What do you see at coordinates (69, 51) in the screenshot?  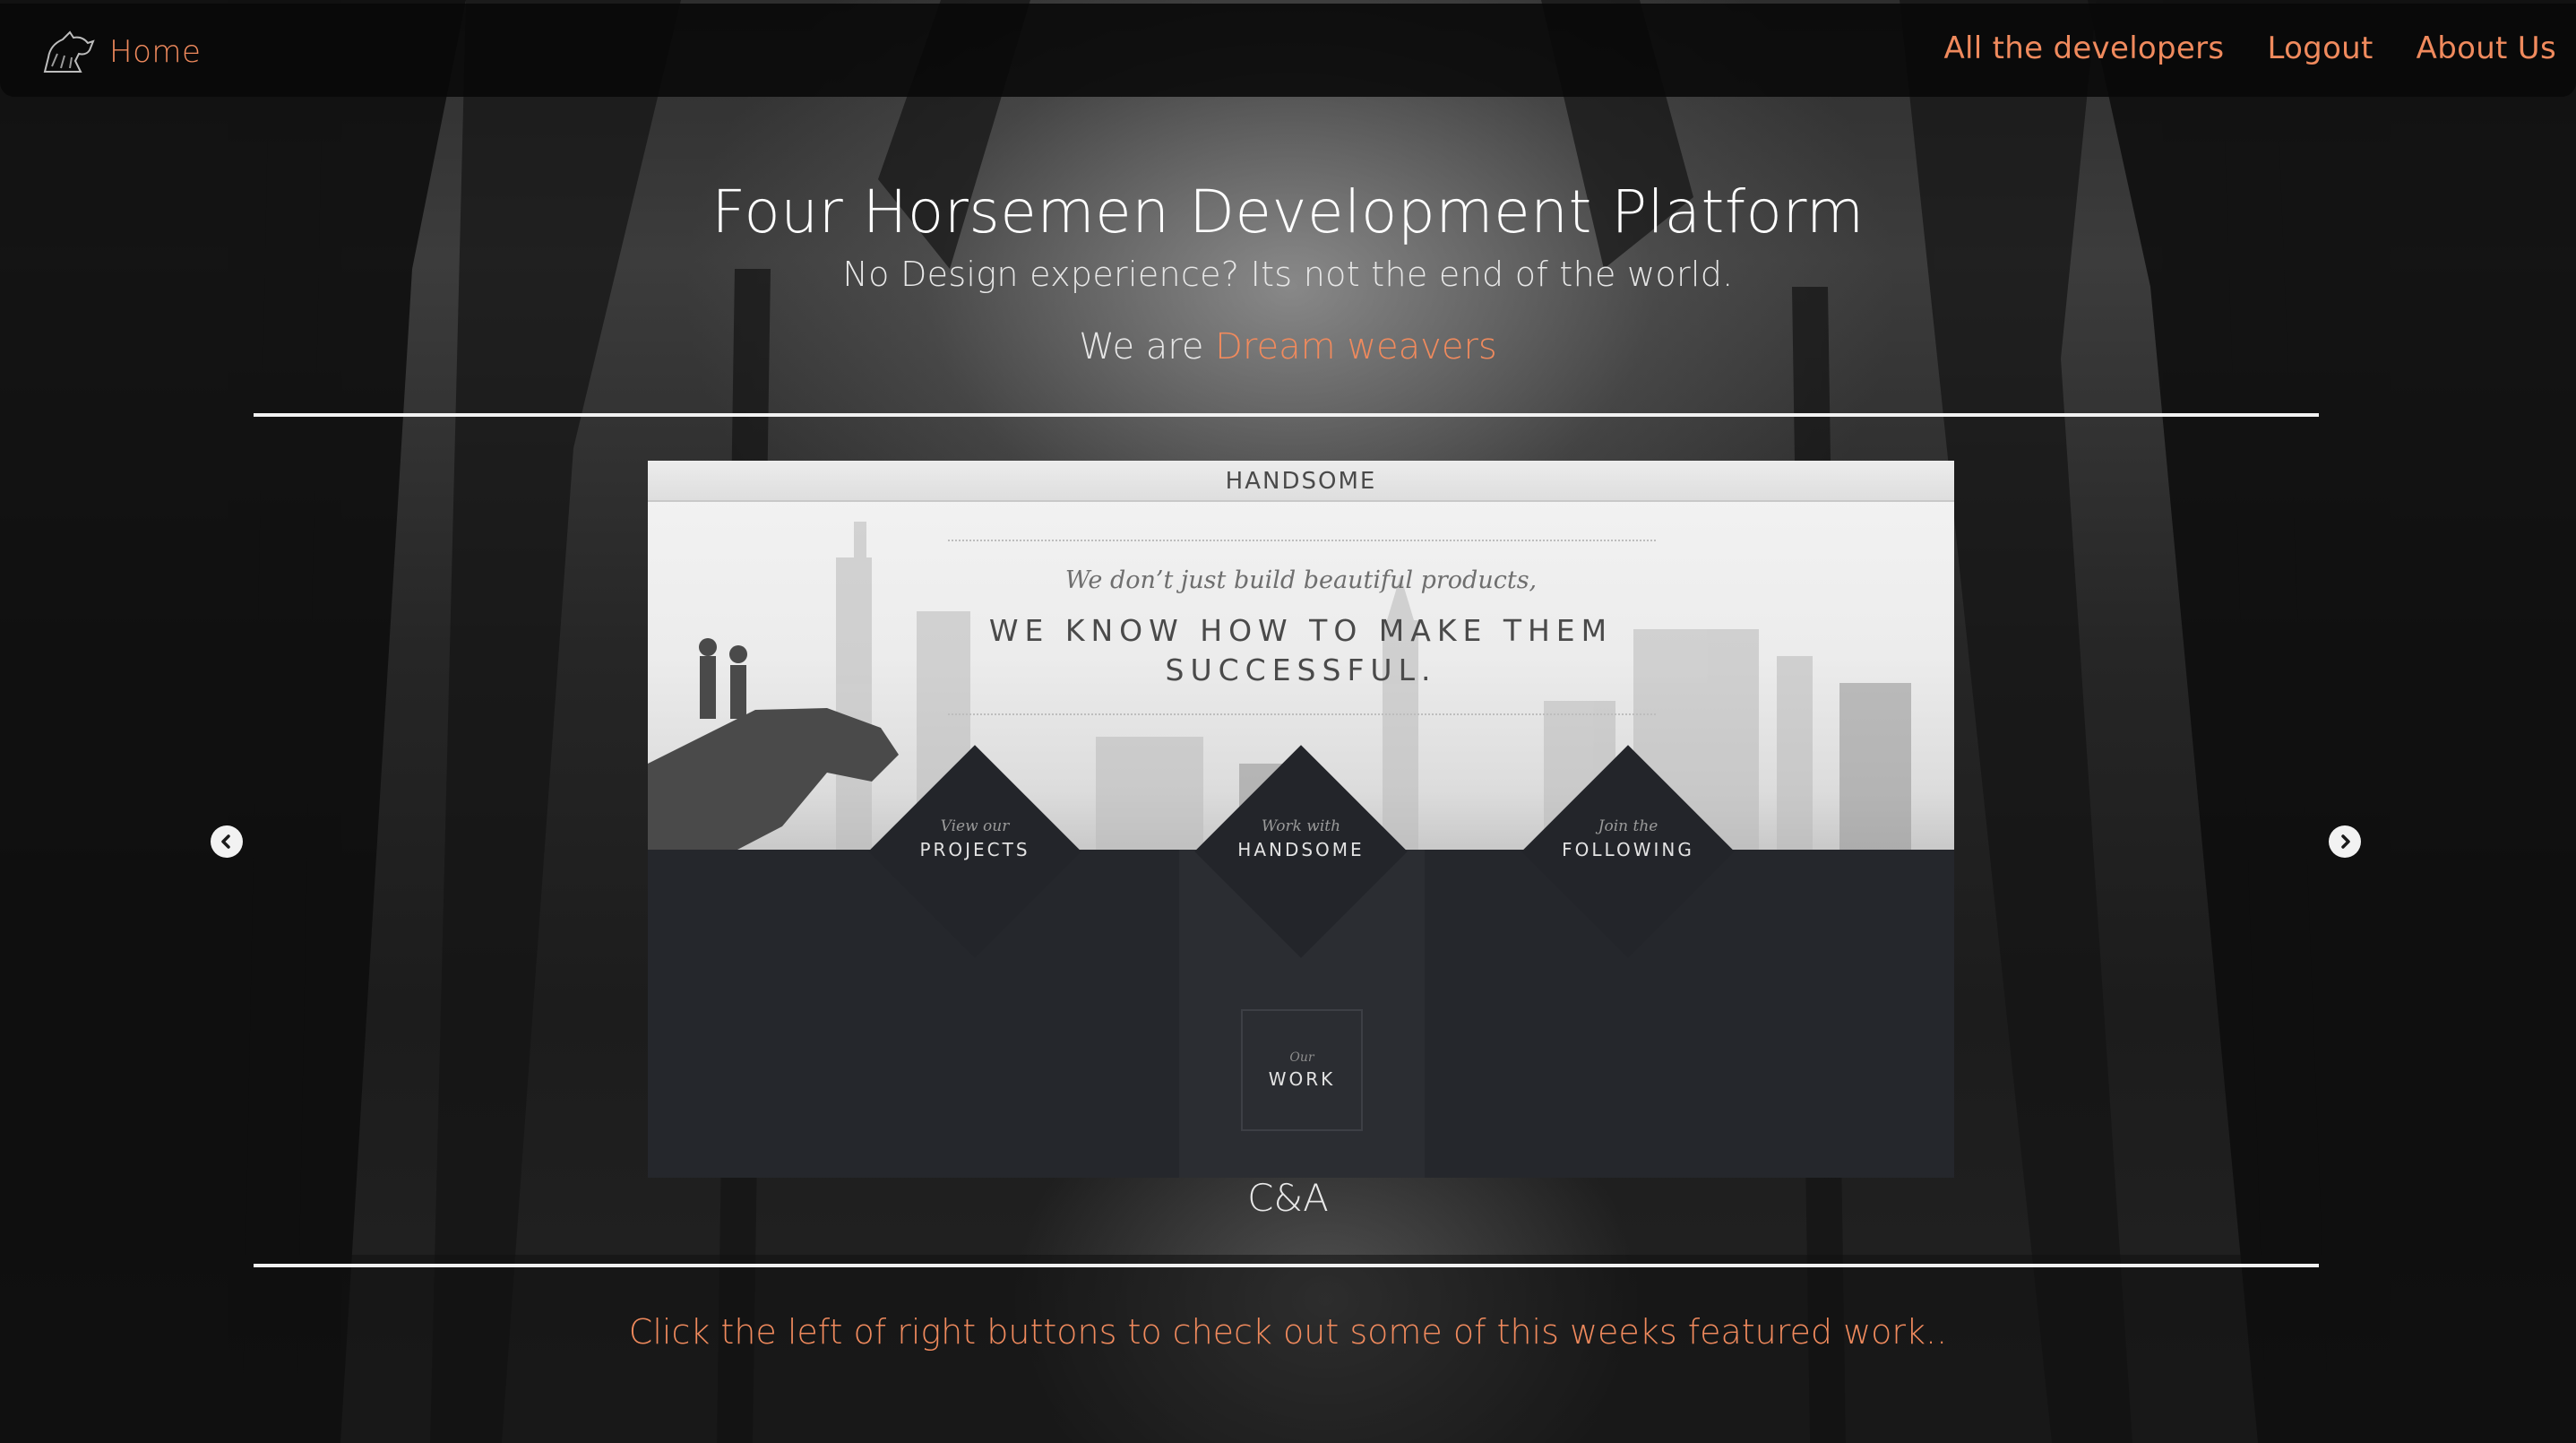 I see `horse-logo-icon` at bounding box center [69, 51].